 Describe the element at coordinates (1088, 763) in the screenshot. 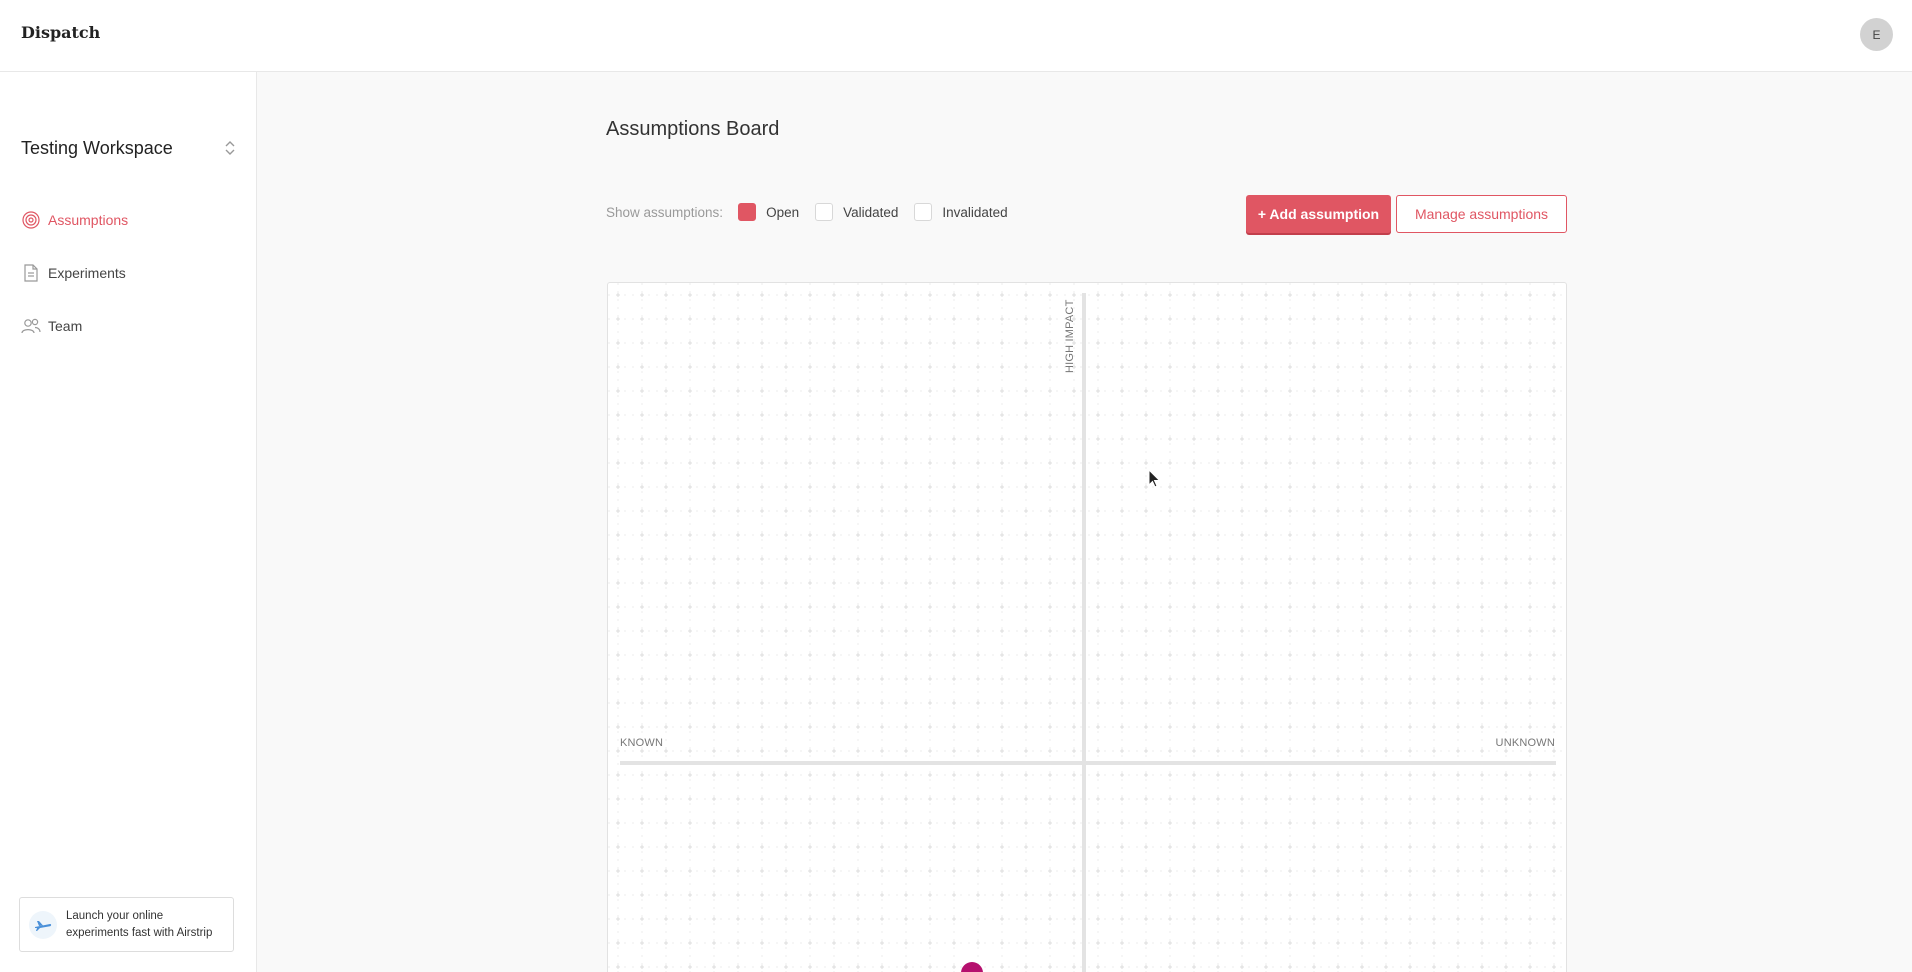

I see `horizontal-axis` at that location.